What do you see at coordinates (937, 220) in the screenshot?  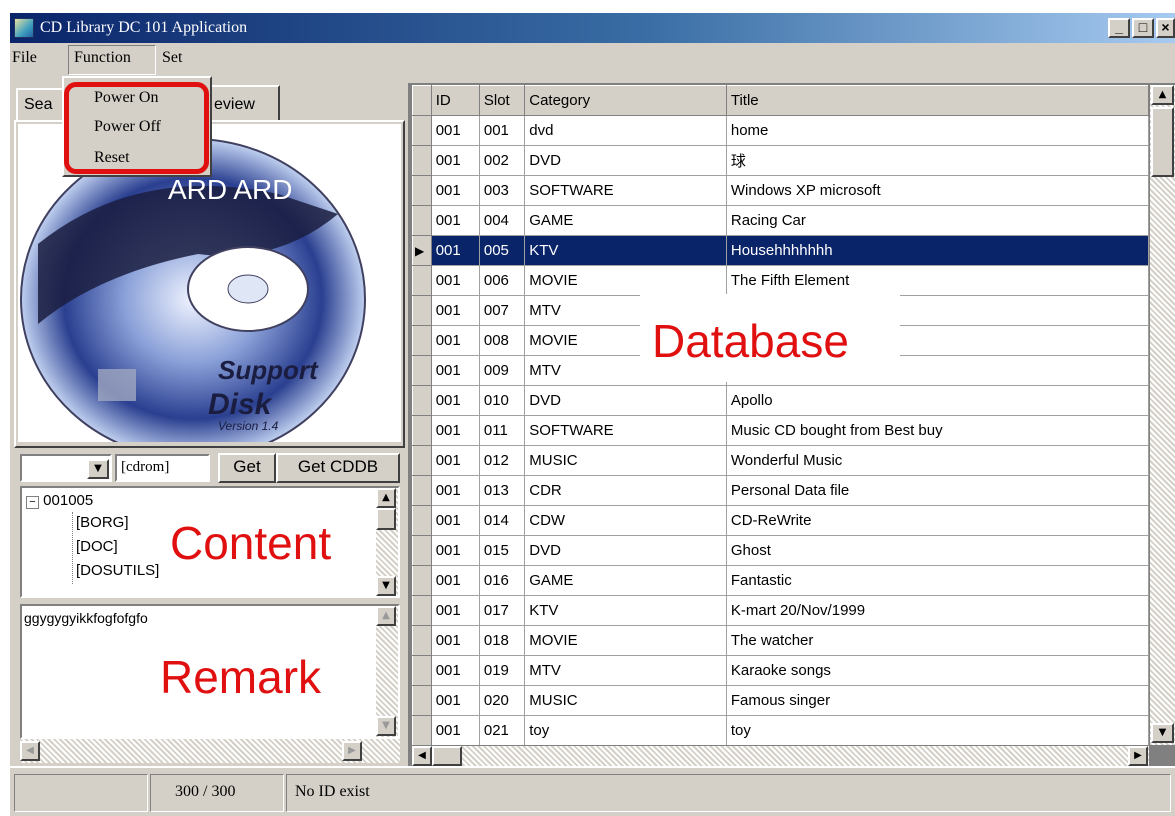 I see `cell-title: Racing Car` at bounding box center [937, 220].